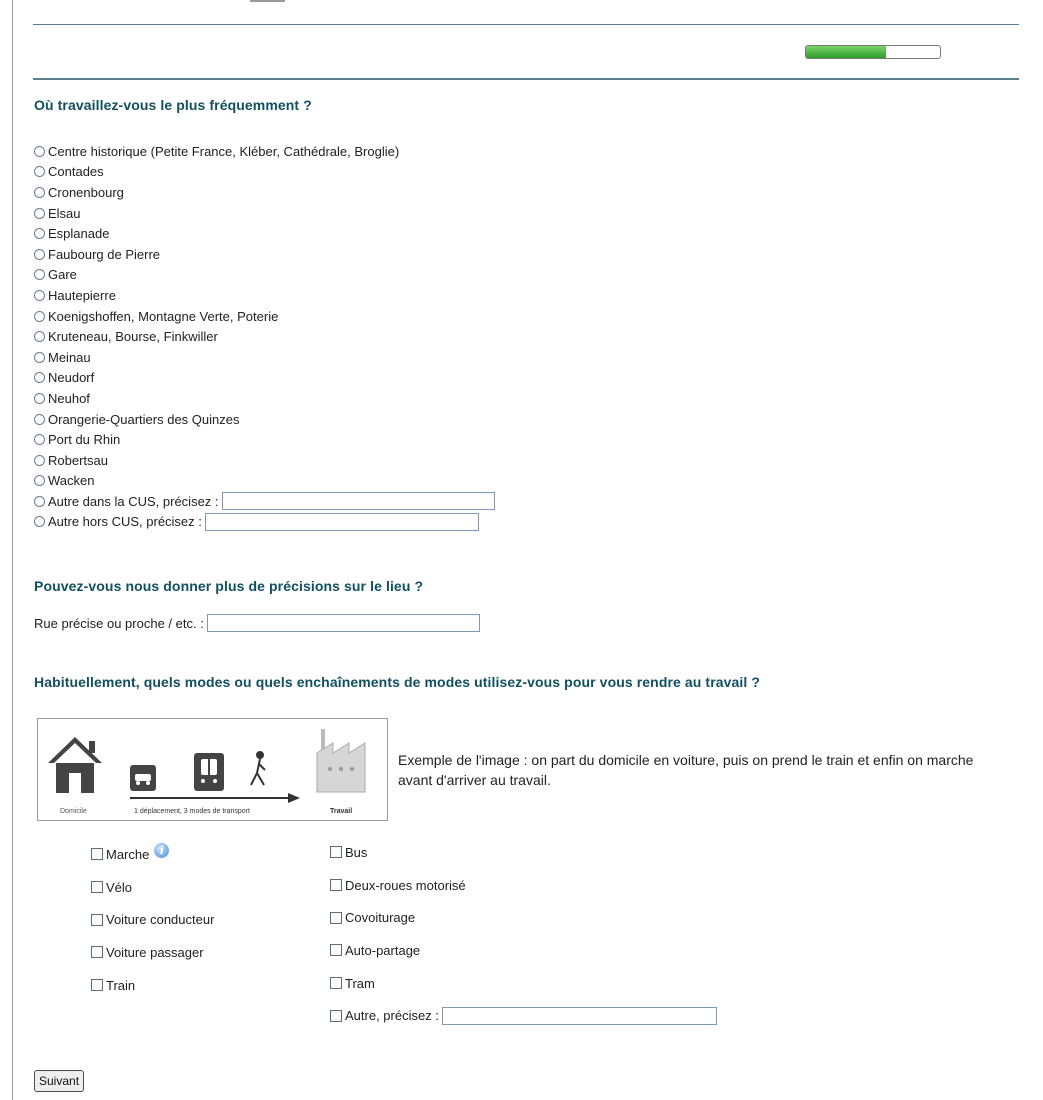 This screenshot has width=1043, height=1100. What do you see at coordinates (264, 213) in the screenshot?
I see `option-elsau: Elsau` at bounding box center [264, 213].